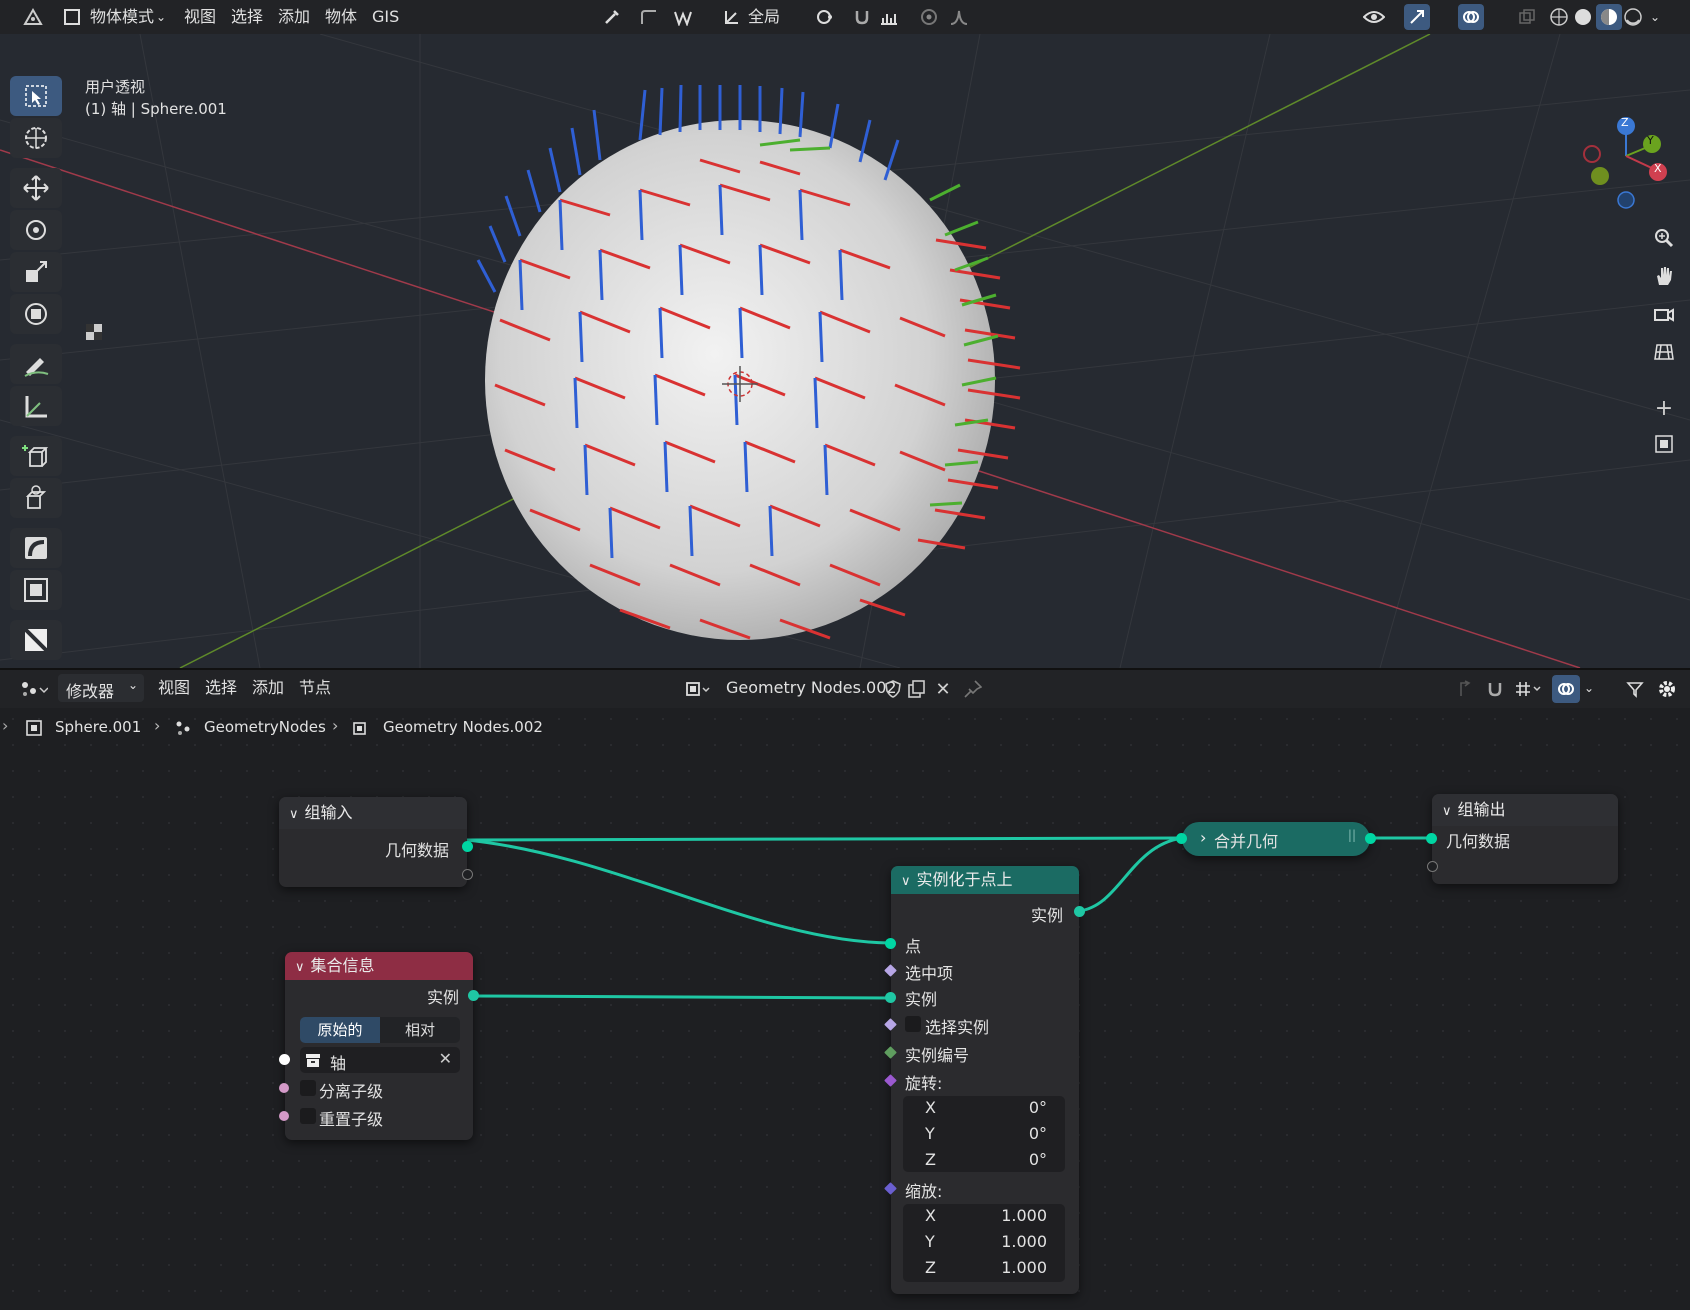 Image resolution: width=1690 pixels, height=1310 pixels. I want to click on navigation-gizmo: Z Y X, so click(1625, 146).